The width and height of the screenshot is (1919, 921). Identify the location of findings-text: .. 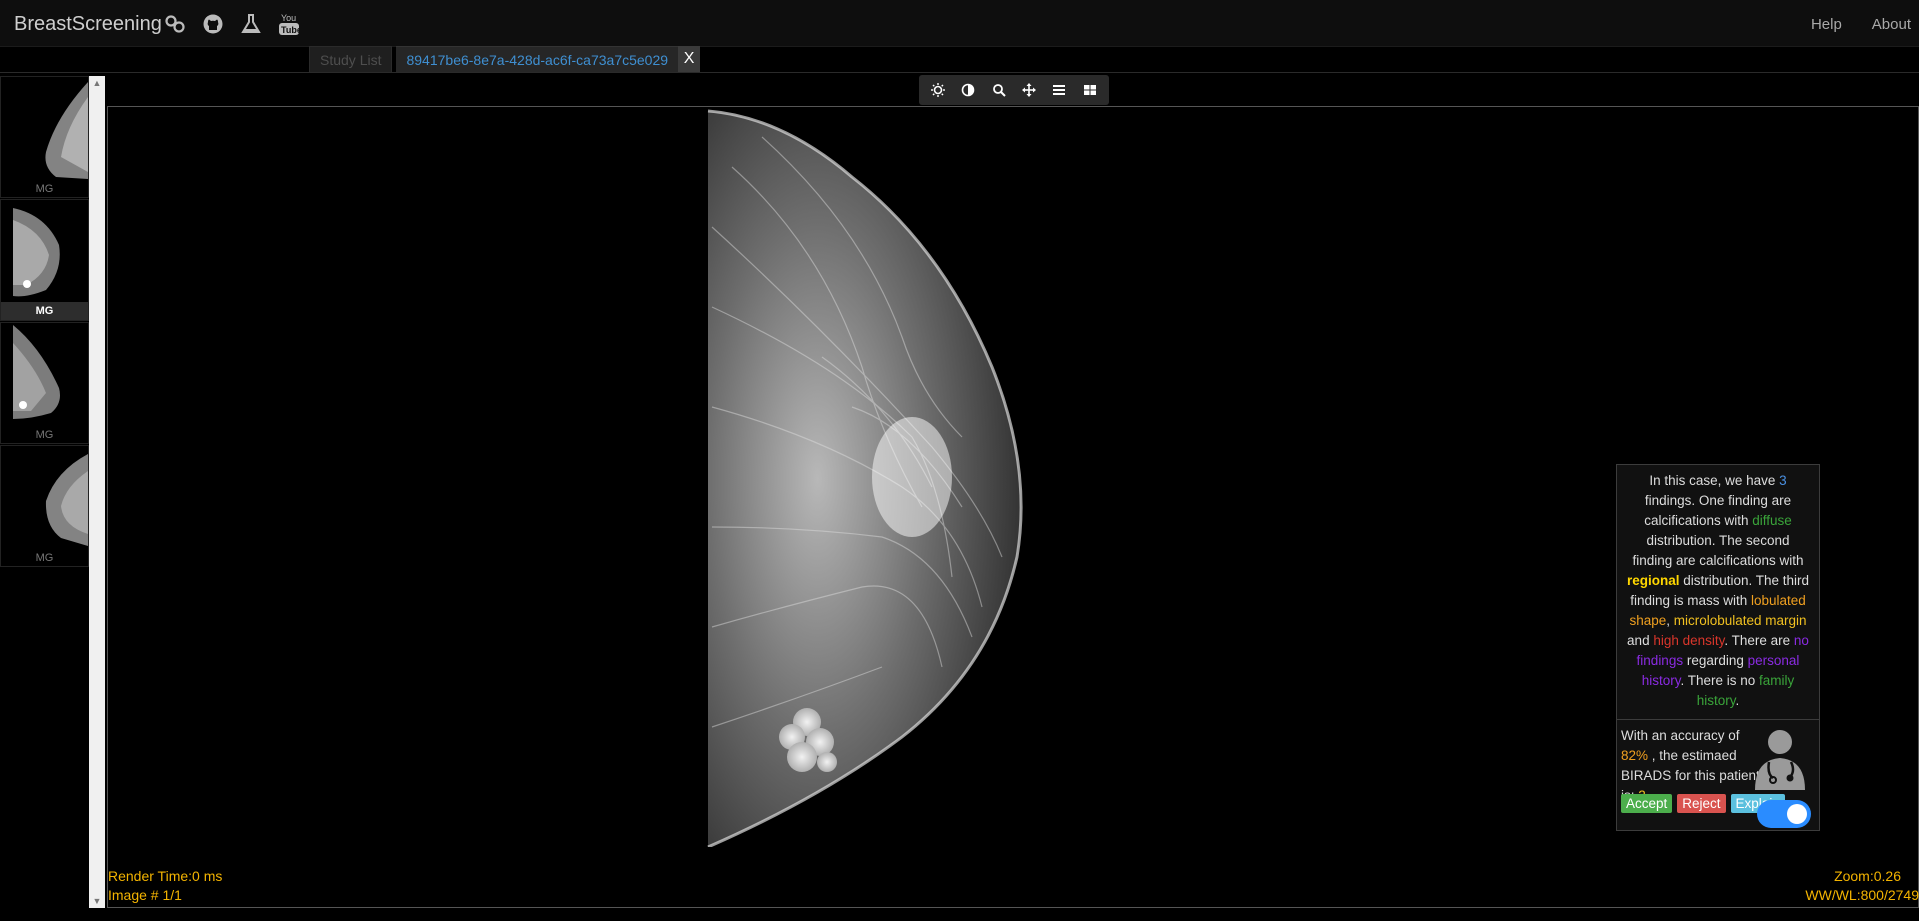
(1737, 700).